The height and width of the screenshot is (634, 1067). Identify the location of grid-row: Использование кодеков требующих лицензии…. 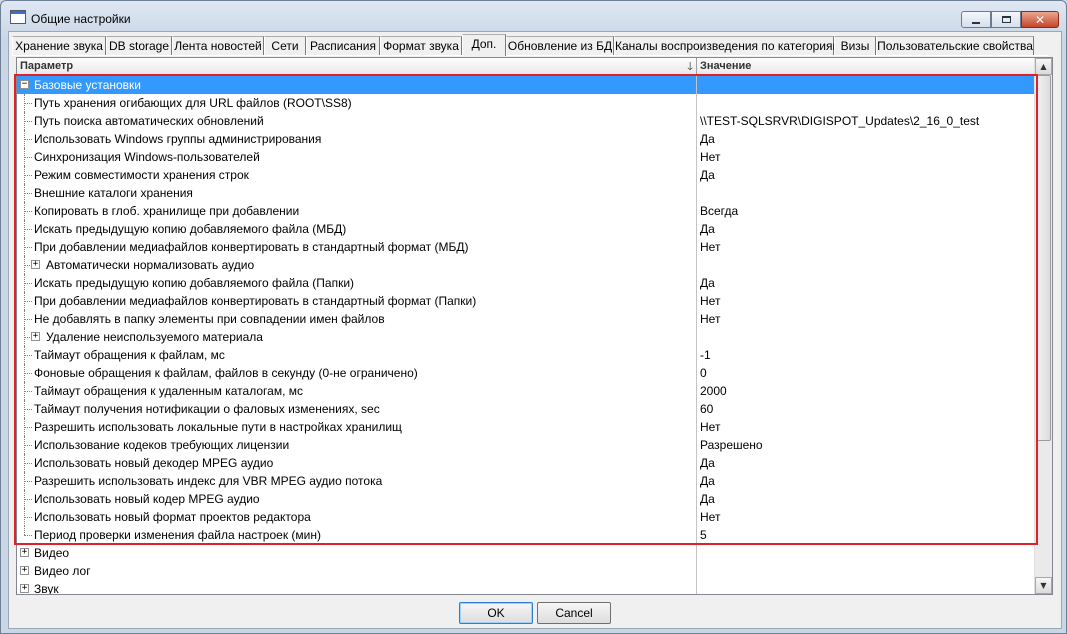
(526, 445).